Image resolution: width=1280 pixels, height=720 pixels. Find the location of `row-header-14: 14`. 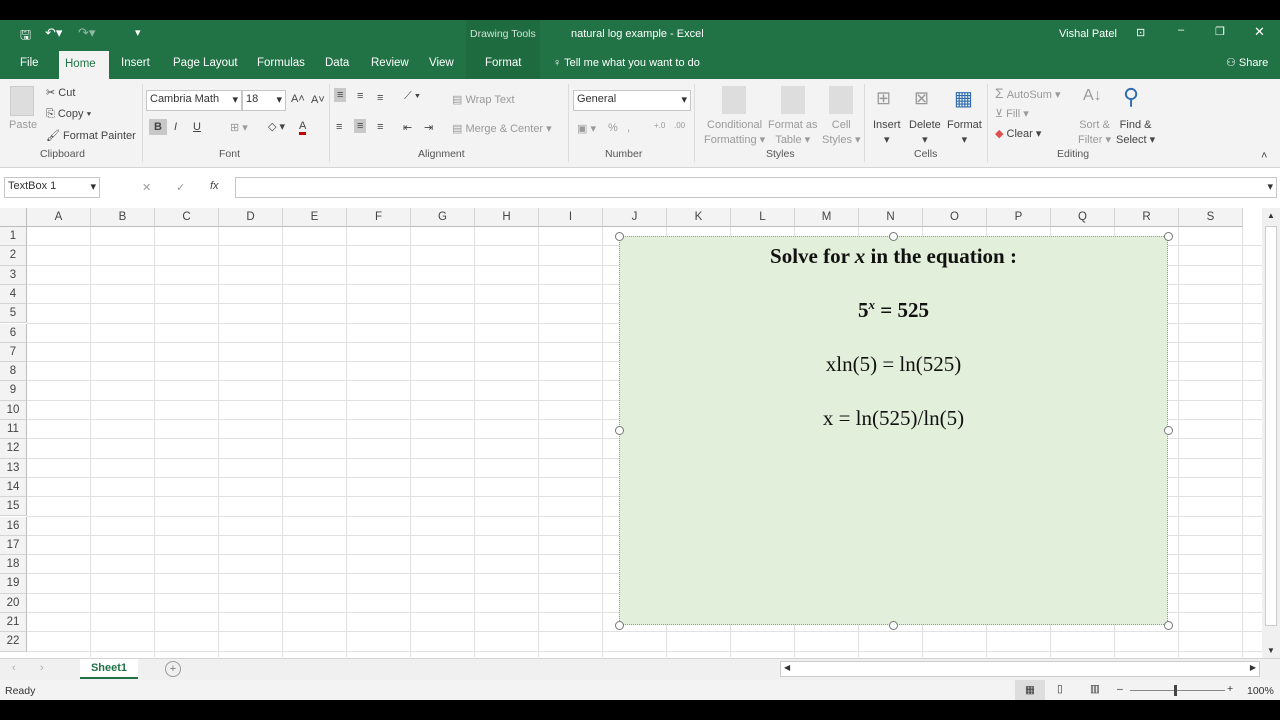

row-header-14: 14 is located at coordinates (13, 487).